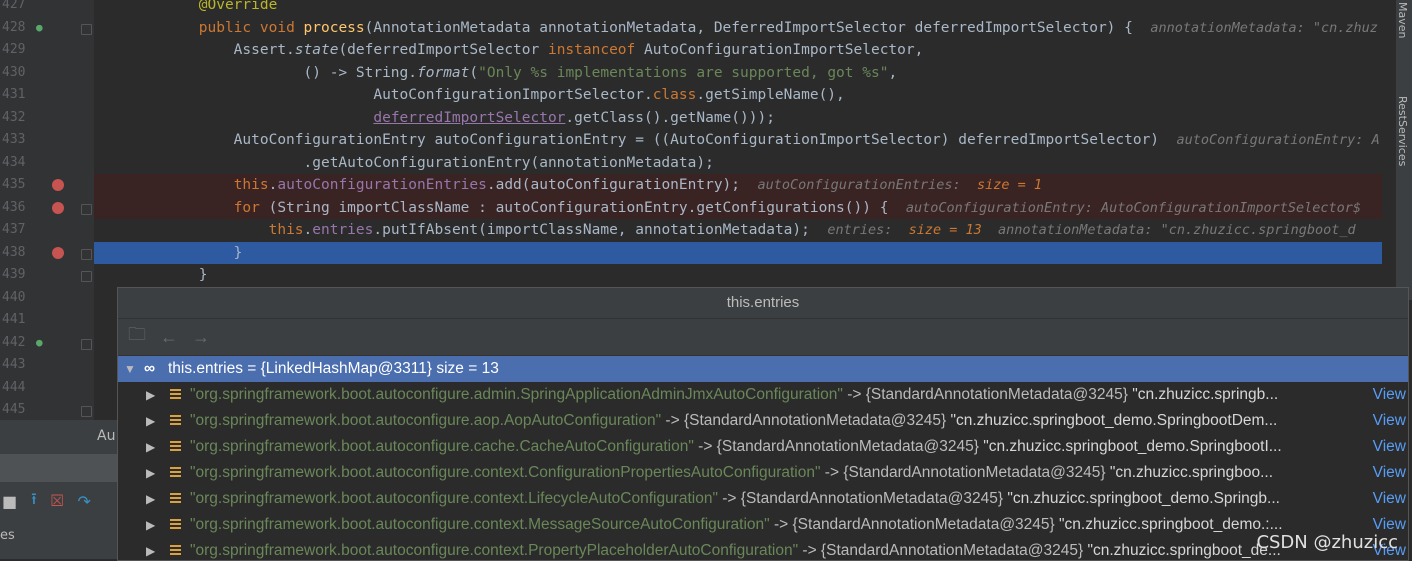 The width and height of the screenshot is (1412, 561). Describe the element at coordinates (14, 6) in the screenshot. I see `line-number: 427` at that location.